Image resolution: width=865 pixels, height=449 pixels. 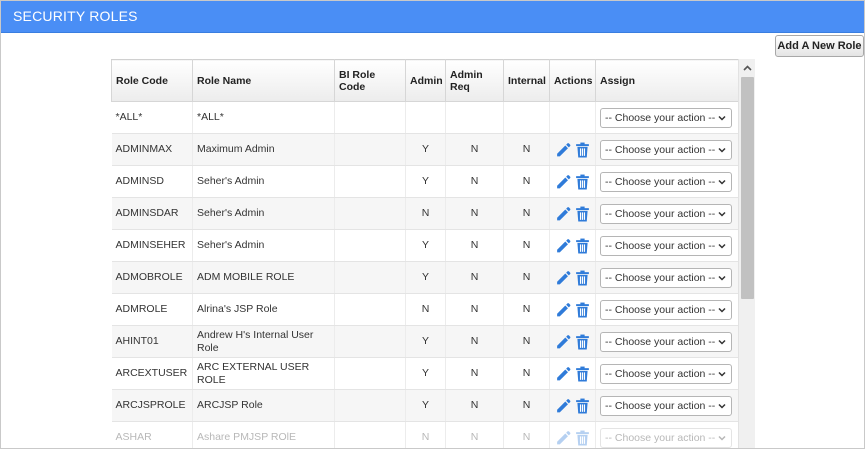 What do you see at coordinates (474, 80) in the screenshot?
I see `col-header-admin-req: Admin Req` at bounding box center [474, 80].